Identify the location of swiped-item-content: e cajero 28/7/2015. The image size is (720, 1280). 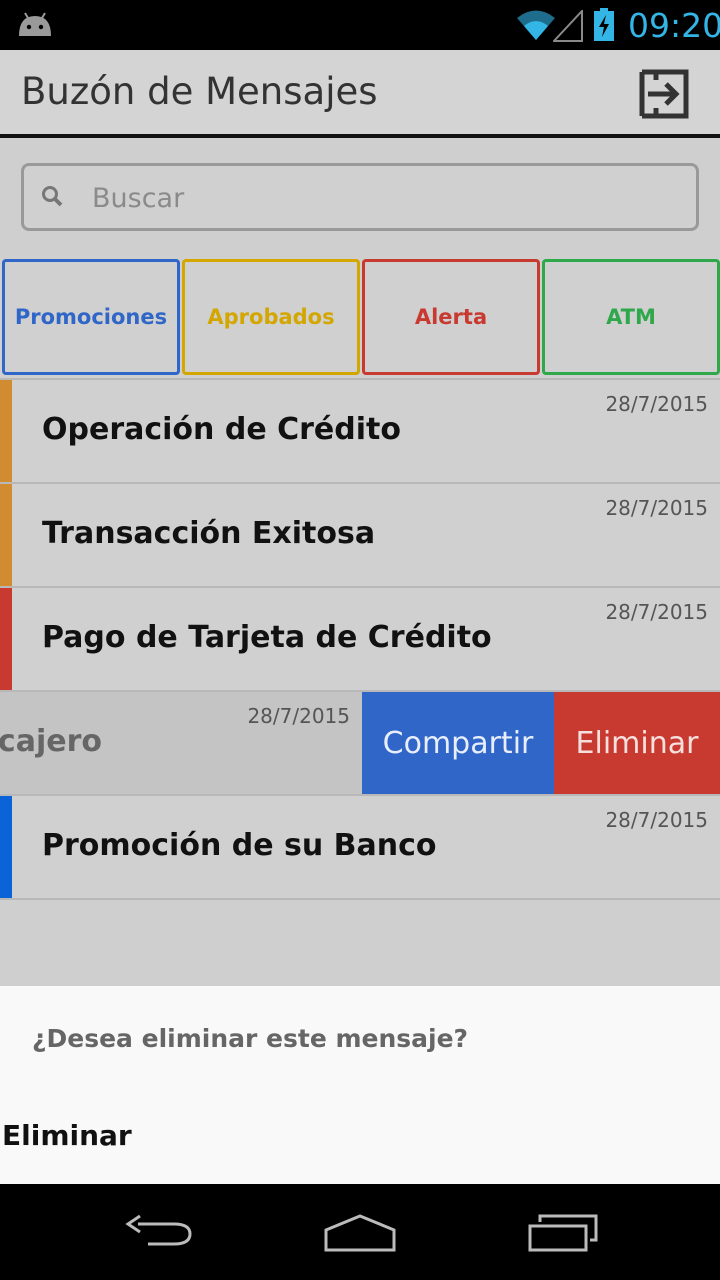
(181, 743).